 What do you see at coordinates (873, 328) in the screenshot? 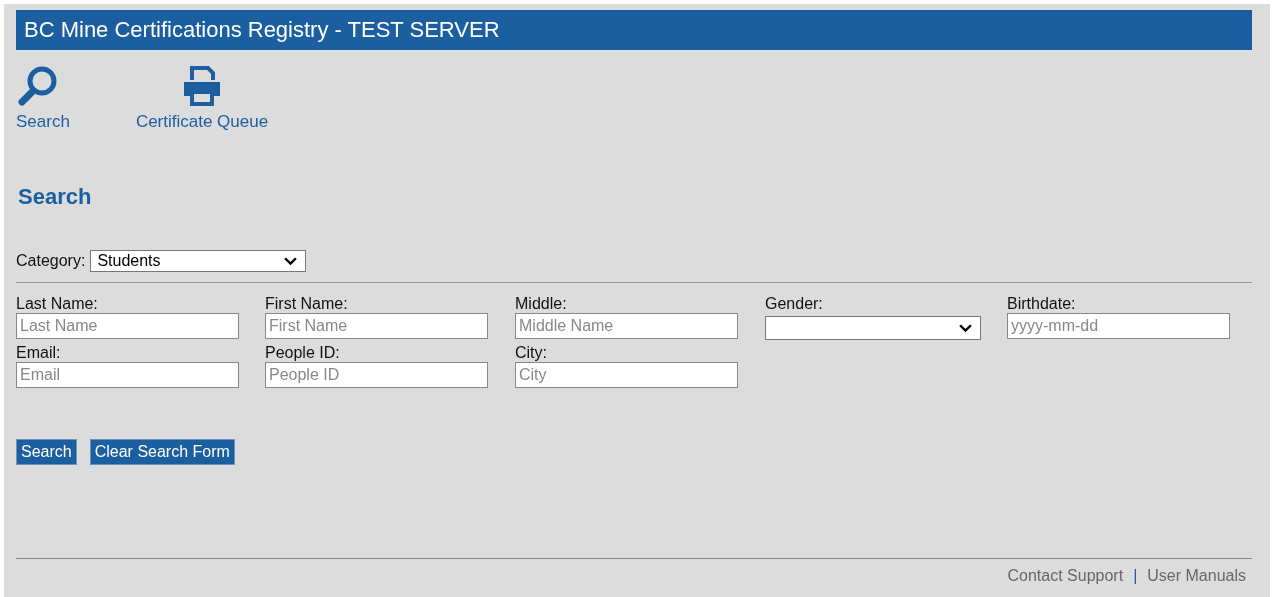
I see `dropdown-field` at bounding box center [873, 328].